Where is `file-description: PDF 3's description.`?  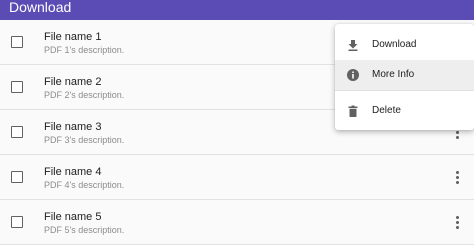
file-description: PDF 3's description. is located at coordinates (84, 140).